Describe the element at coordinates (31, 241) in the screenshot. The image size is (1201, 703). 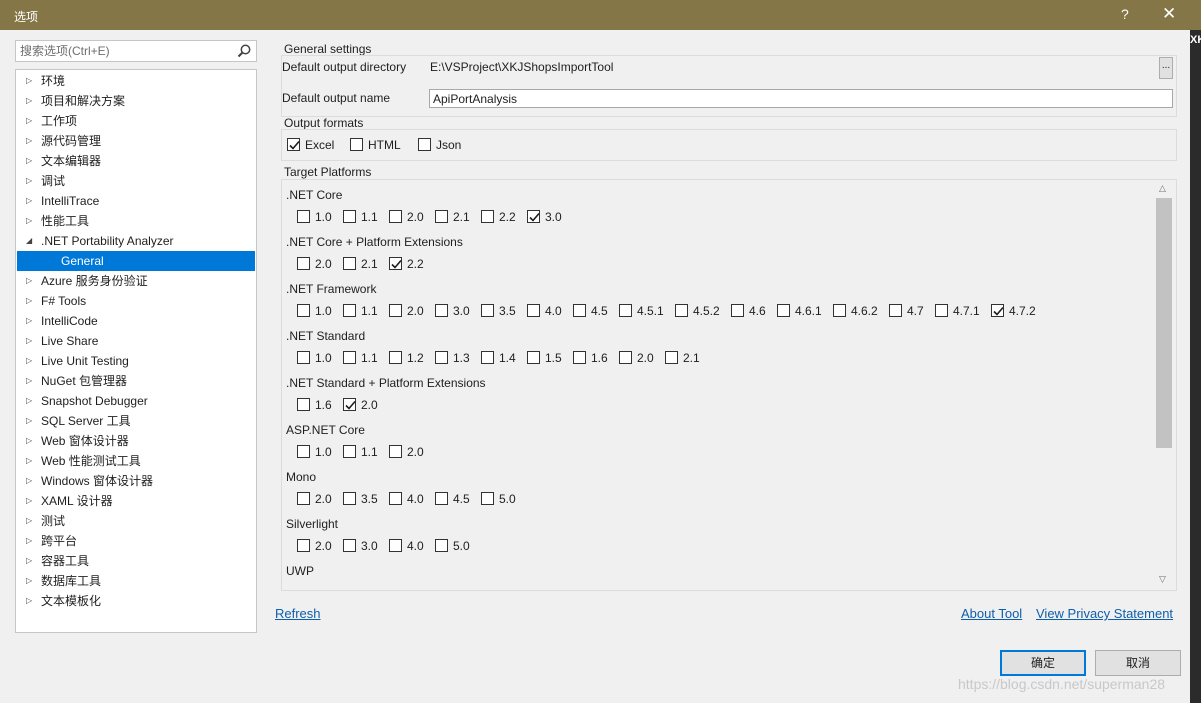
I see `expanded-arrow-icon: ◢` at that location.